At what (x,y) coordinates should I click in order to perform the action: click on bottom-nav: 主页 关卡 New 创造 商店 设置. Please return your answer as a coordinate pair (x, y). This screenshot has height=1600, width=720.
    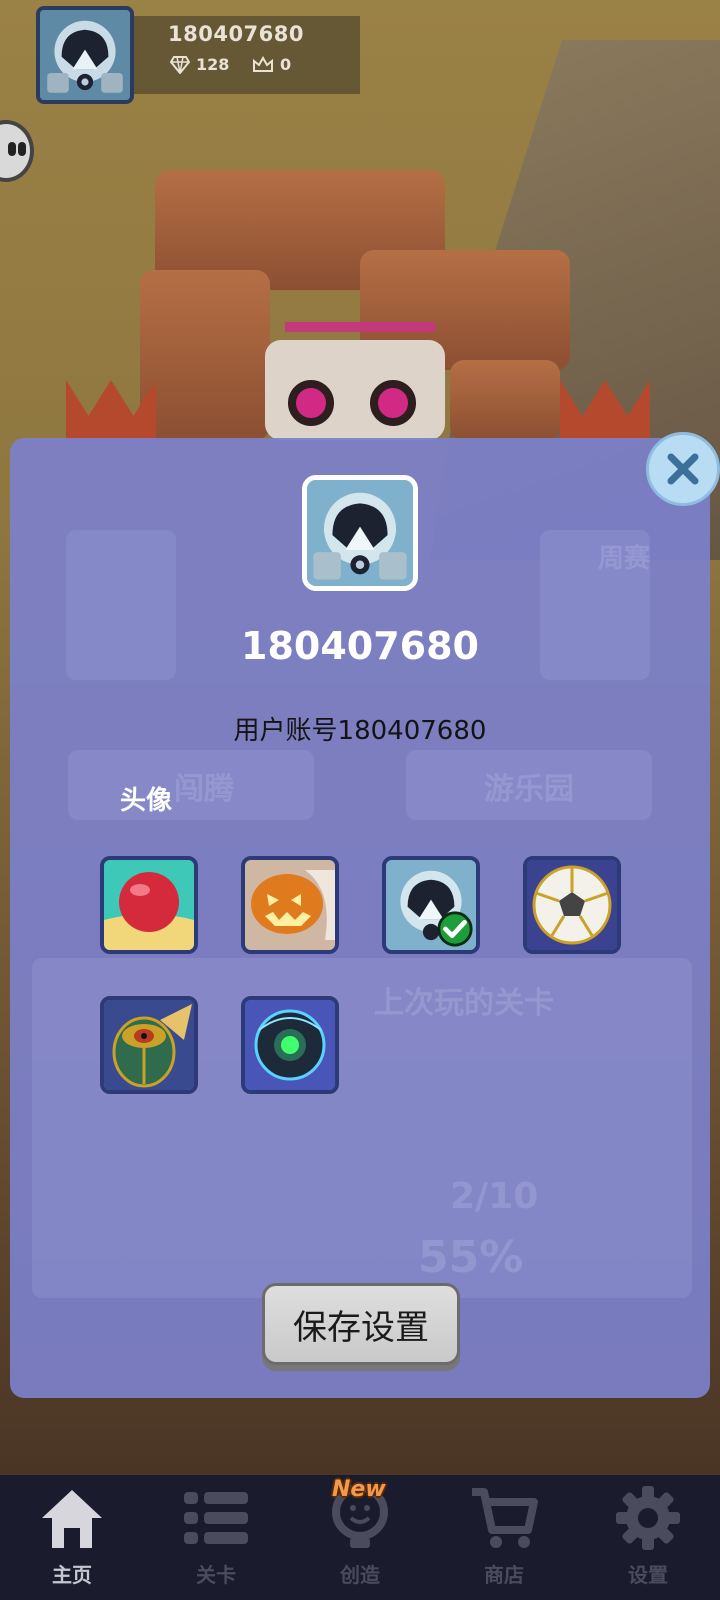
    Looking at the image, I should click on (360, 1537).